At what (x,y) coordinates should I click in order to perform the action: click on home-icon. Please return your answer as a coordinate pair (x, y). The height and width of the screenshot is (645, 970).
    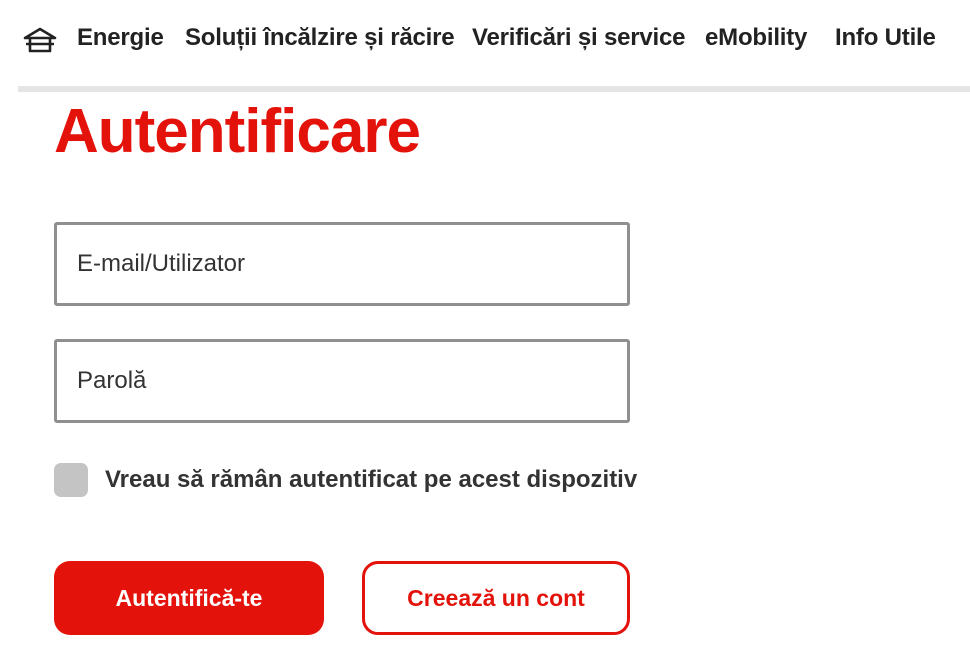
    Looking at the image, I should click on (40, 40).